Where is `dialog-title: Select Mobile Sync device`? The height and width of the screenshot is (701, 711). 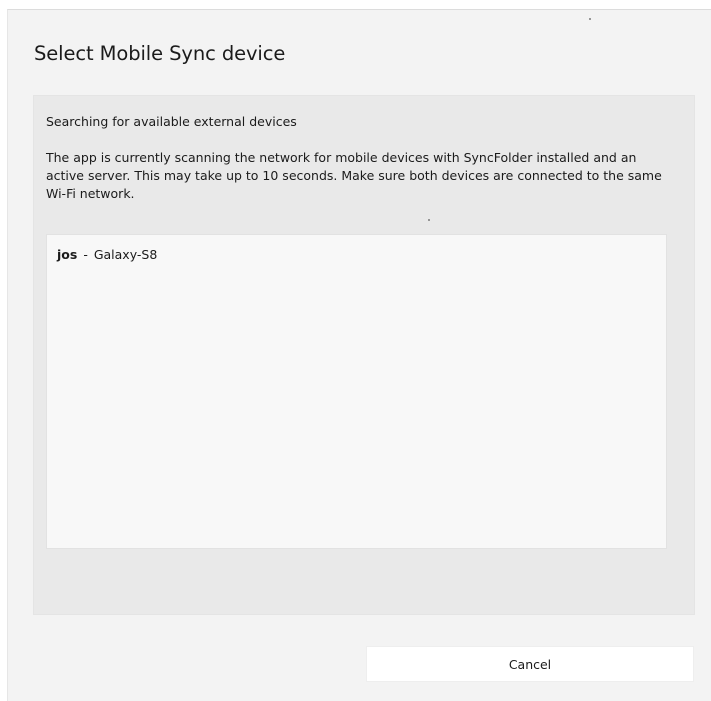
dialog-title: Select Mobile Sync device is located at coordinates (160, 53).